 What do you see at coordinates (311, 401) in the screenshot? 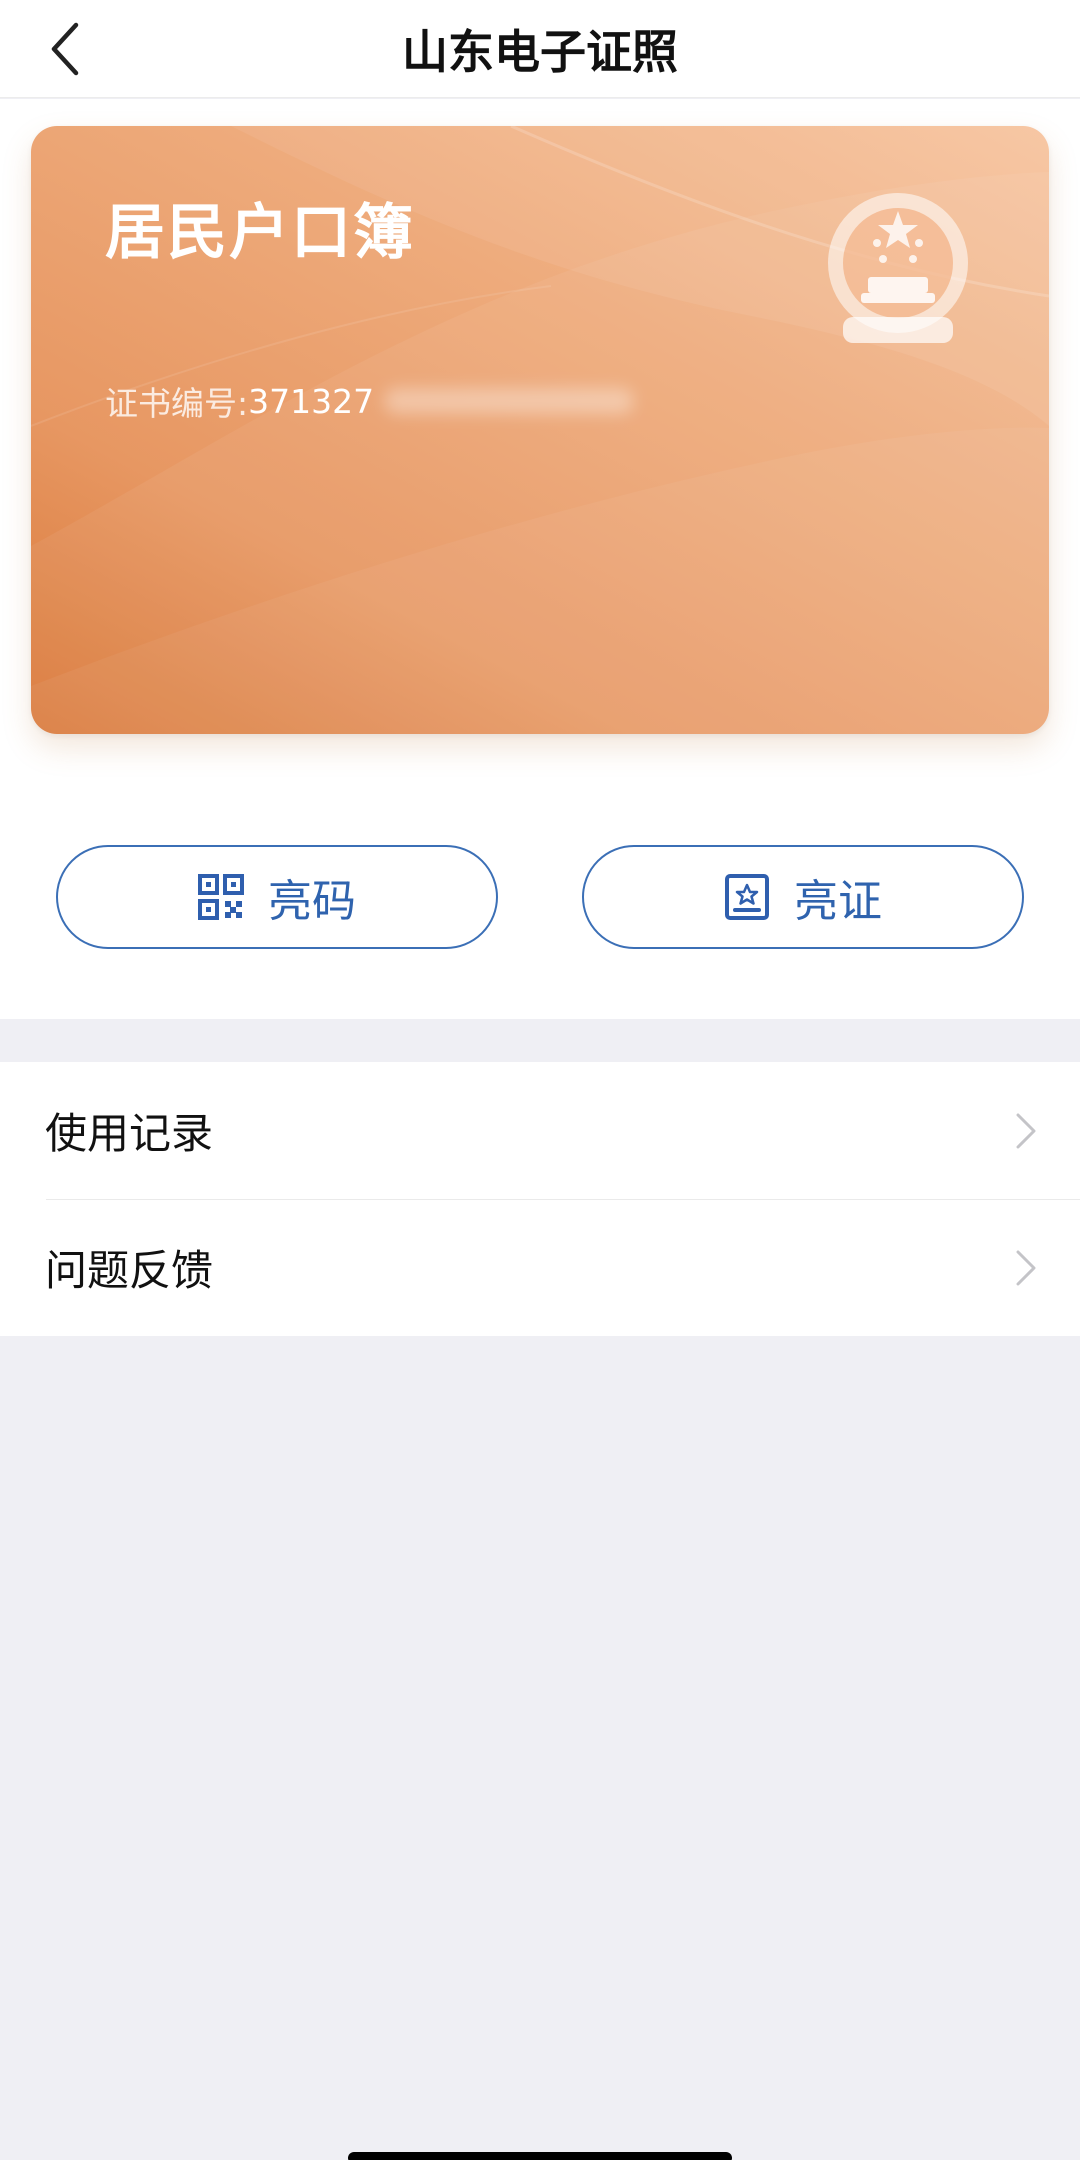
I see `cert-number-value: 371327` at bounding box center [311, 401].